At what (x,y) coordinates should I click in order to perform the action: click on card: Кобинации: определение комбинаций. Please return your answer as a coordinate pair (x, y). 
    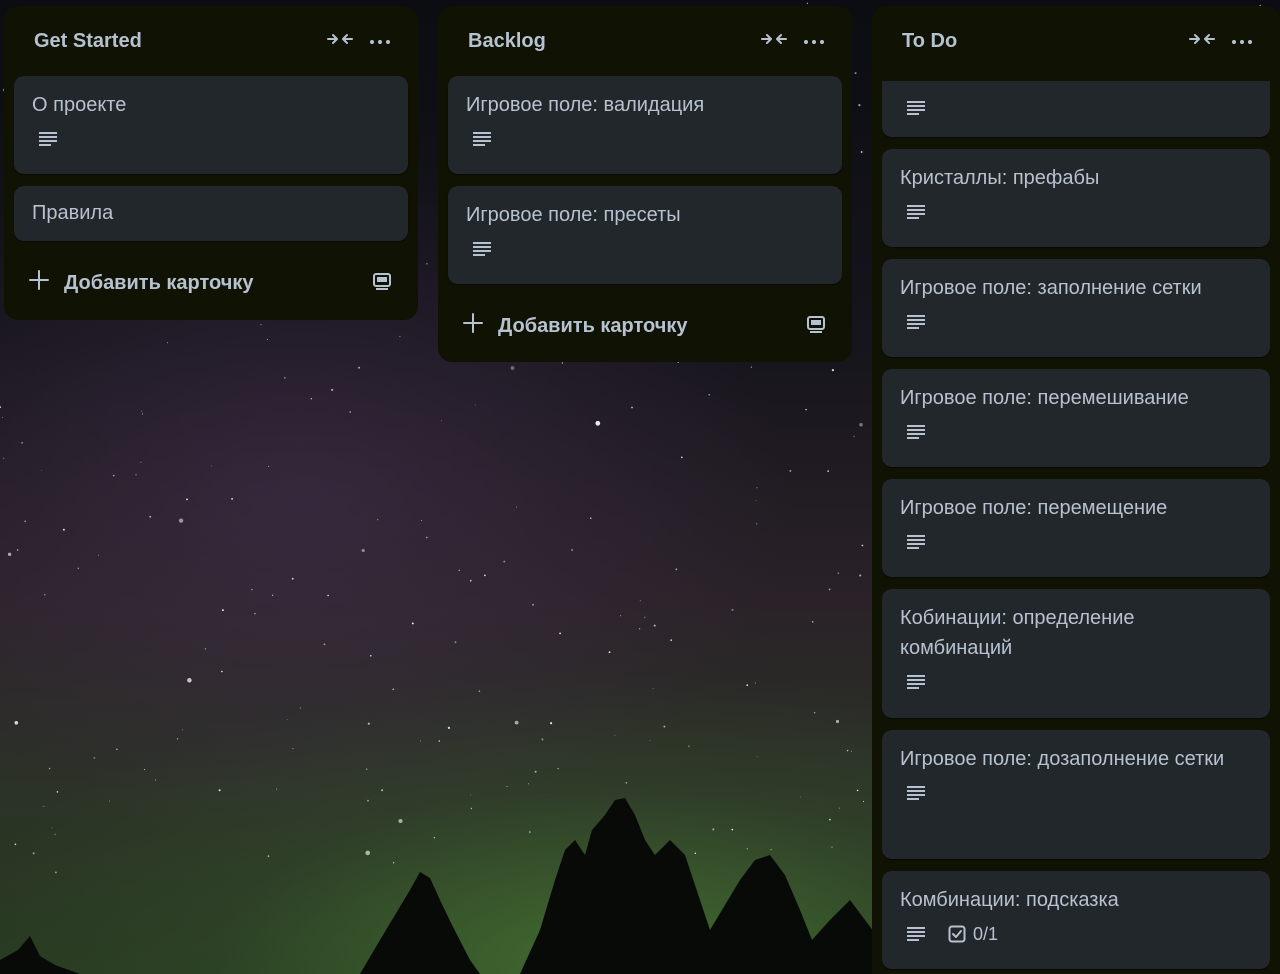
    Looking at the image, I should click on (1076, 653).